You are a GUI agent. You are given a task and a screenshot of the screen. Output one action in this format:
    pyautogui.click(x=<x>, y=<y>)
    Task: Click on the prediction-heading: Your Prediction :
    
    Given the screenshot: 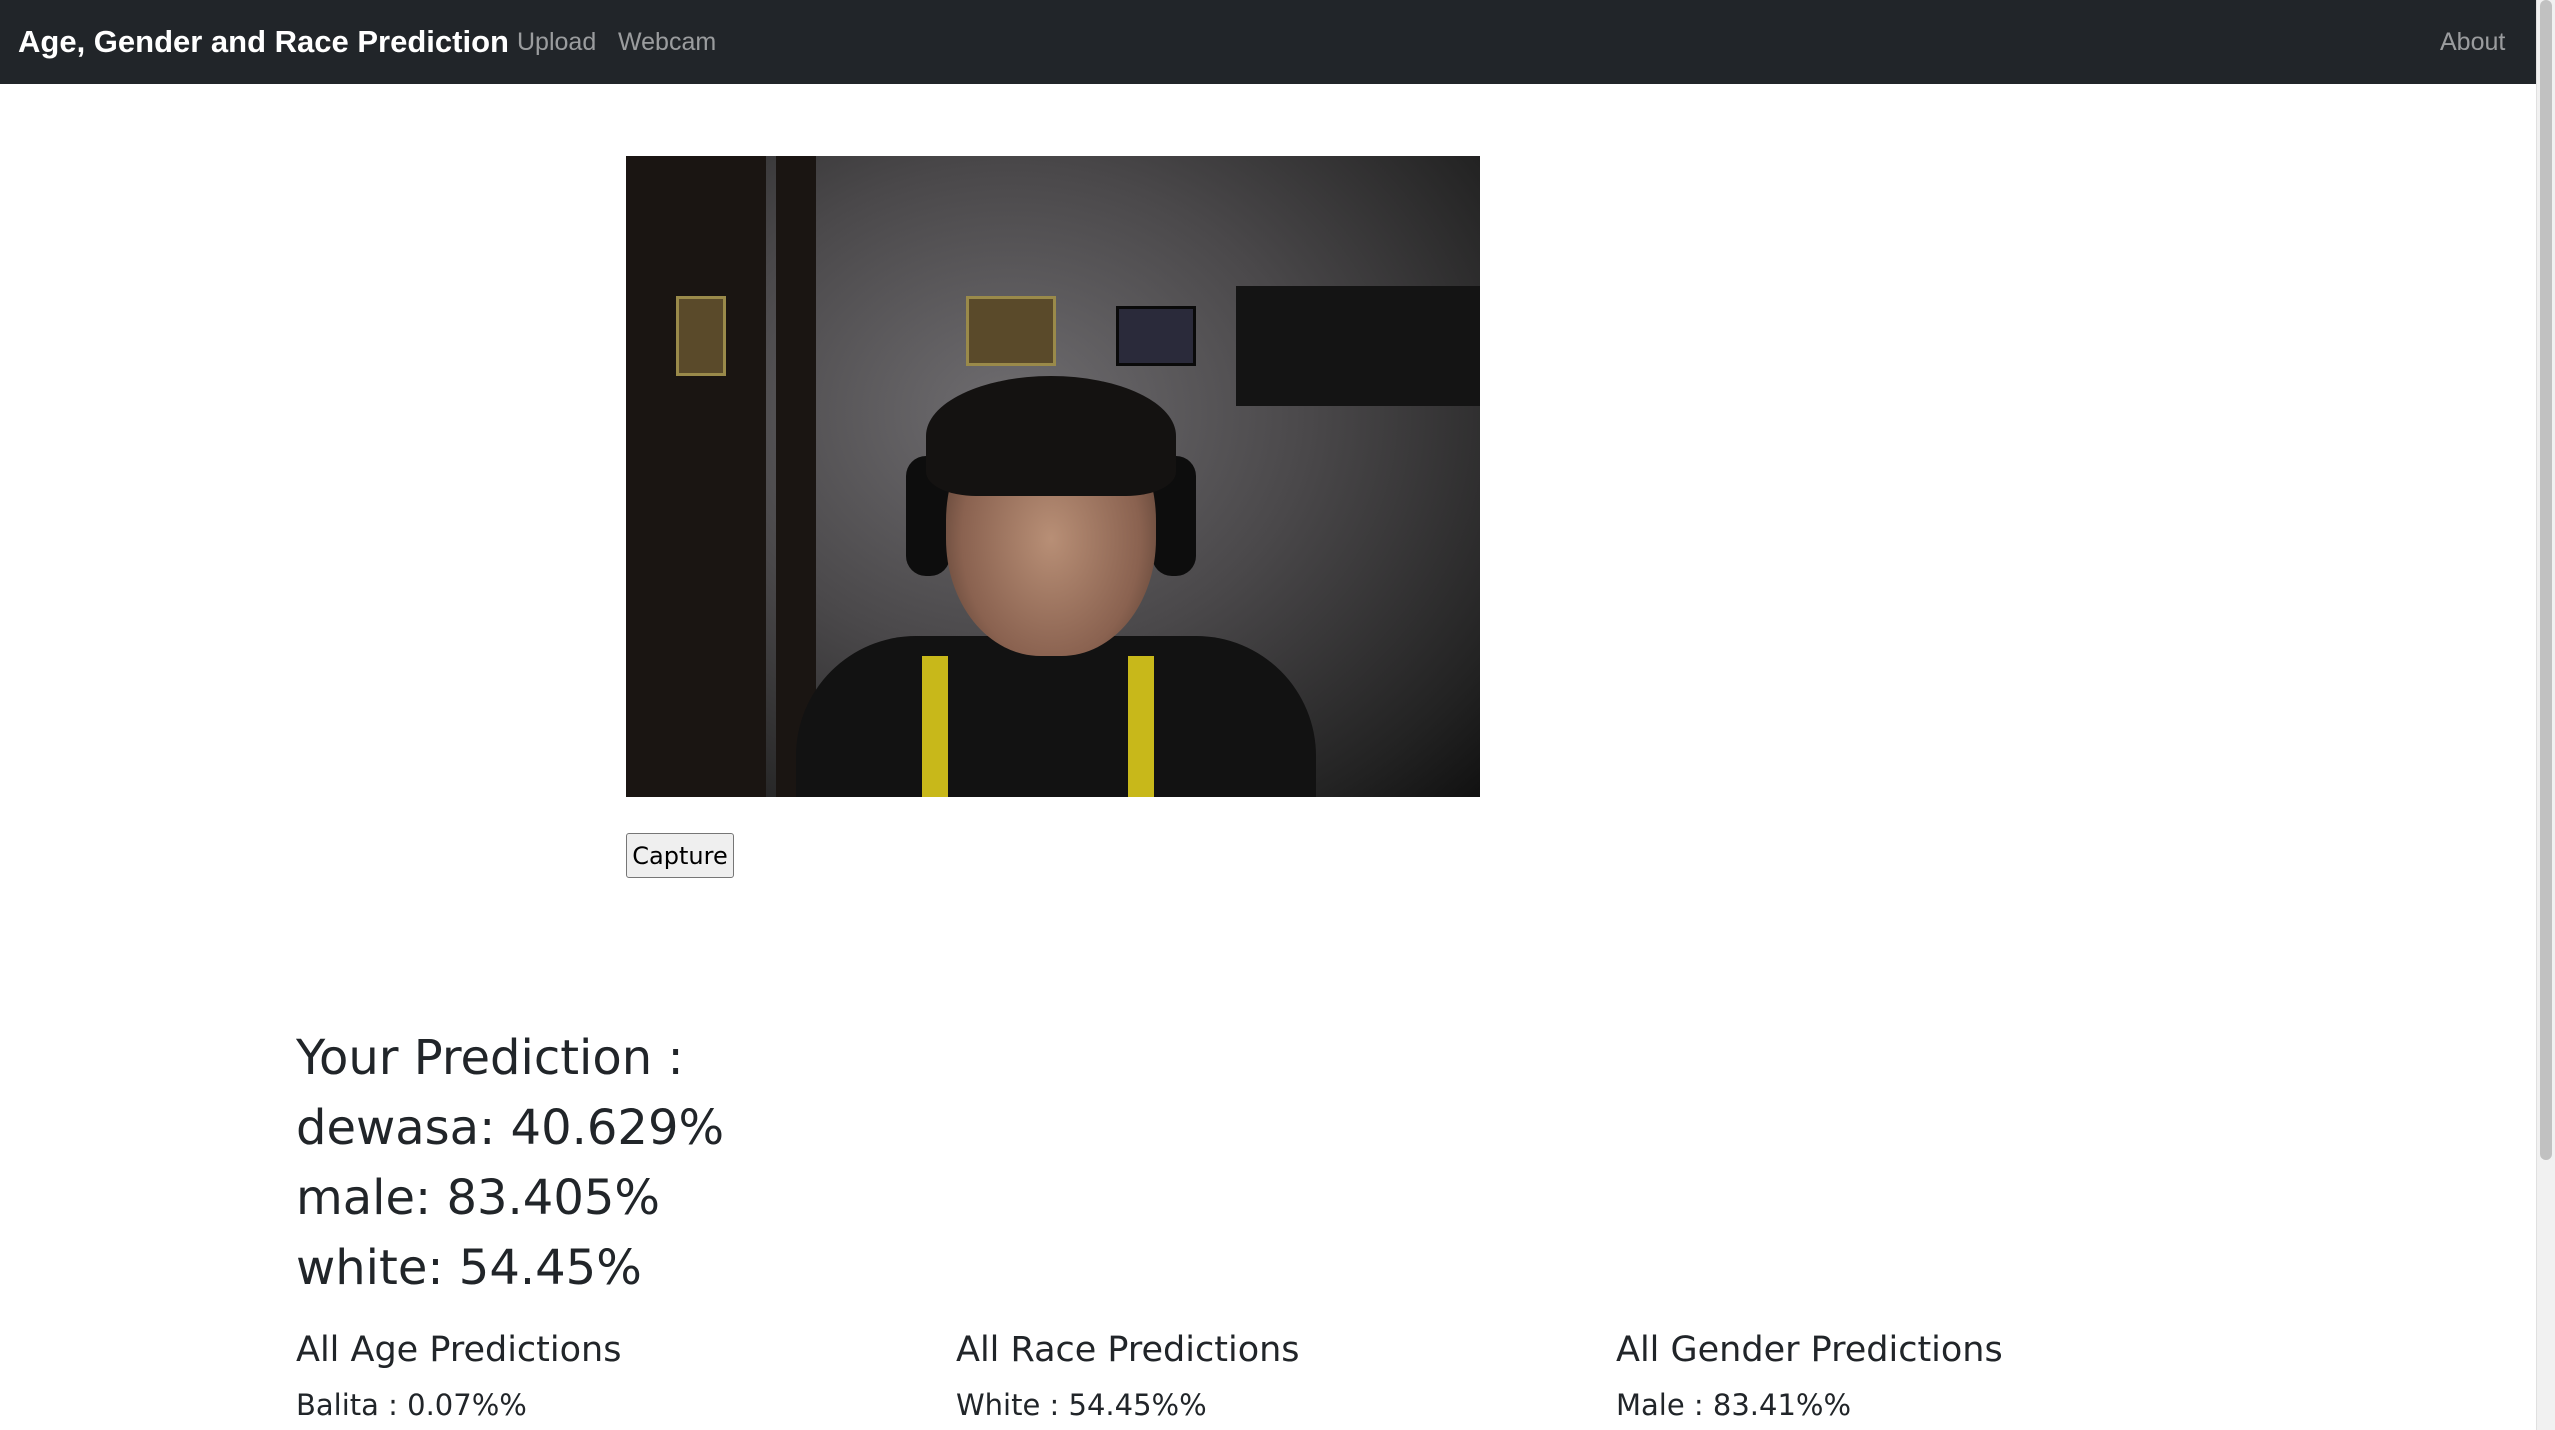 What is the action you would take?
    pyautogui.click(x=490, y=1058)
    